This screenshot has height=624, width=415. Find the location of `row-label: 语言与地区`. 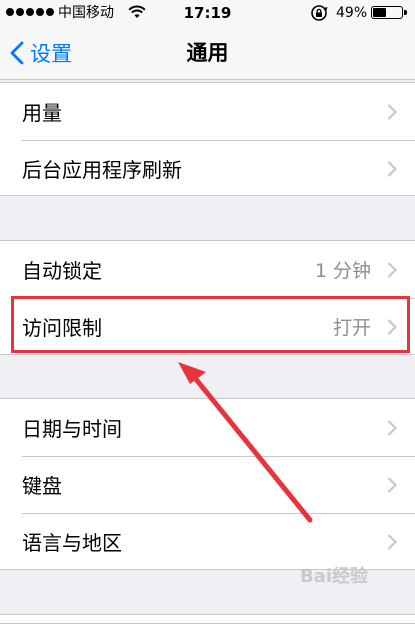

row-label: 语言与地区 is located at coordinates (72, 543).